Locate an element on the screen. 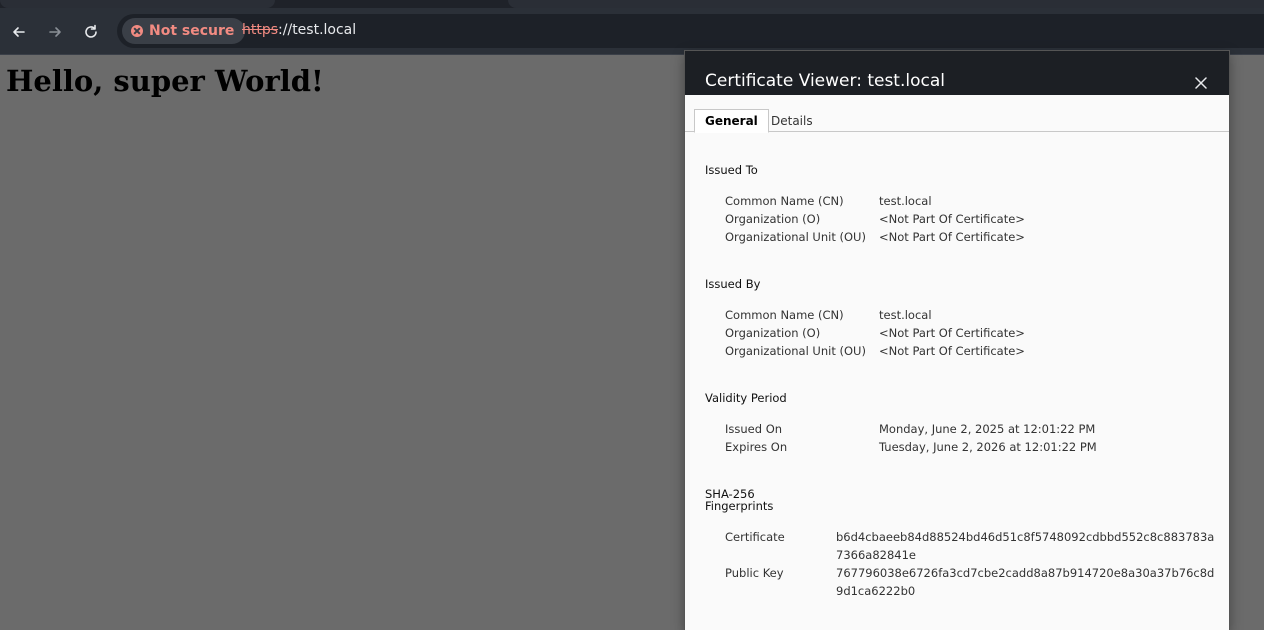 The image size is (1264, 630). url-scheme: https is located at coordinates (260, 30).